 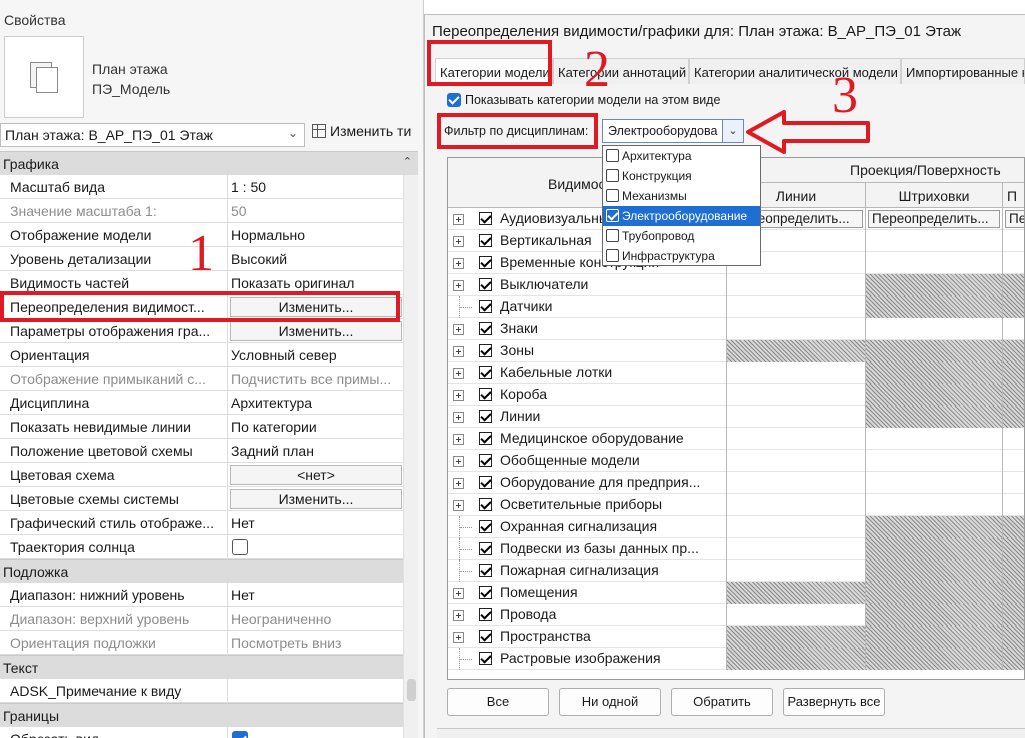 What do you see at coordinates (736, 285) in the screenshot?
I see `table-row: Выключатели` at bounding box center [736, 285].